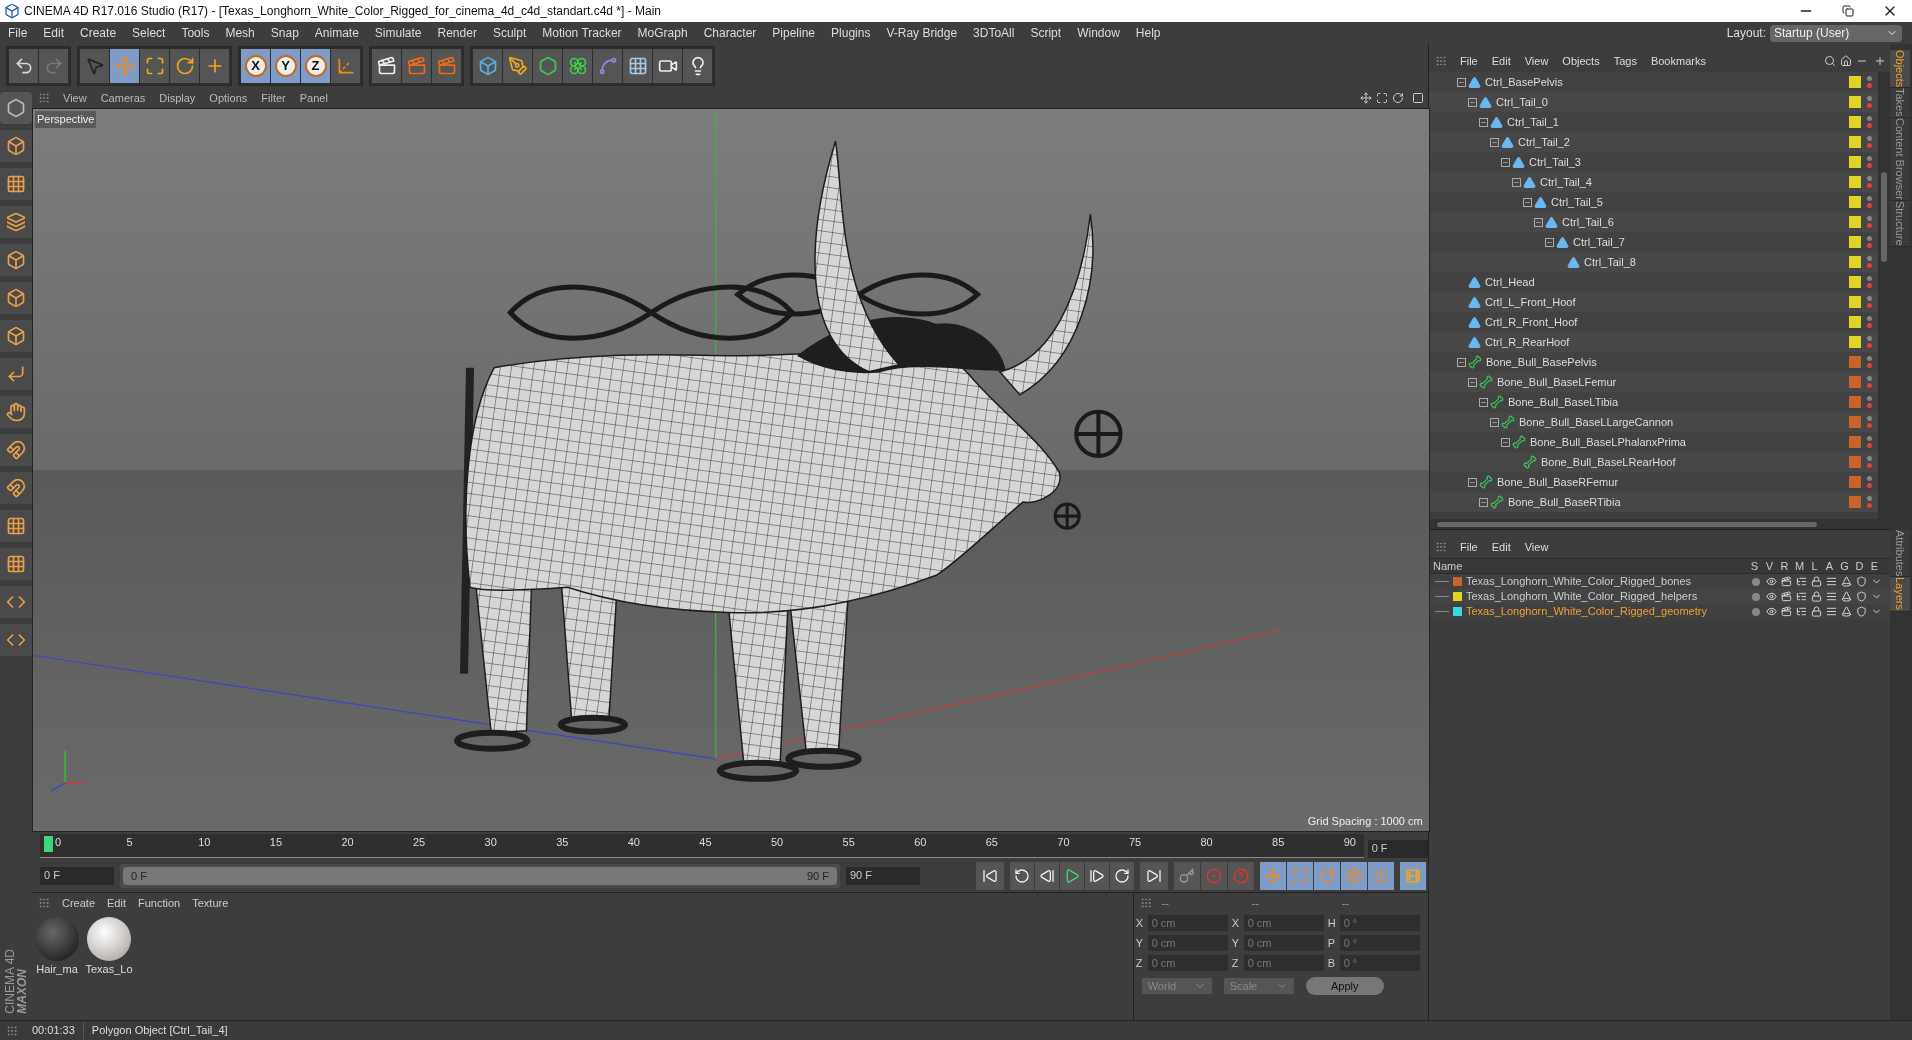  I want to click on object-row: Bone_Bull_BaseRFemur, so click(1653, 482).